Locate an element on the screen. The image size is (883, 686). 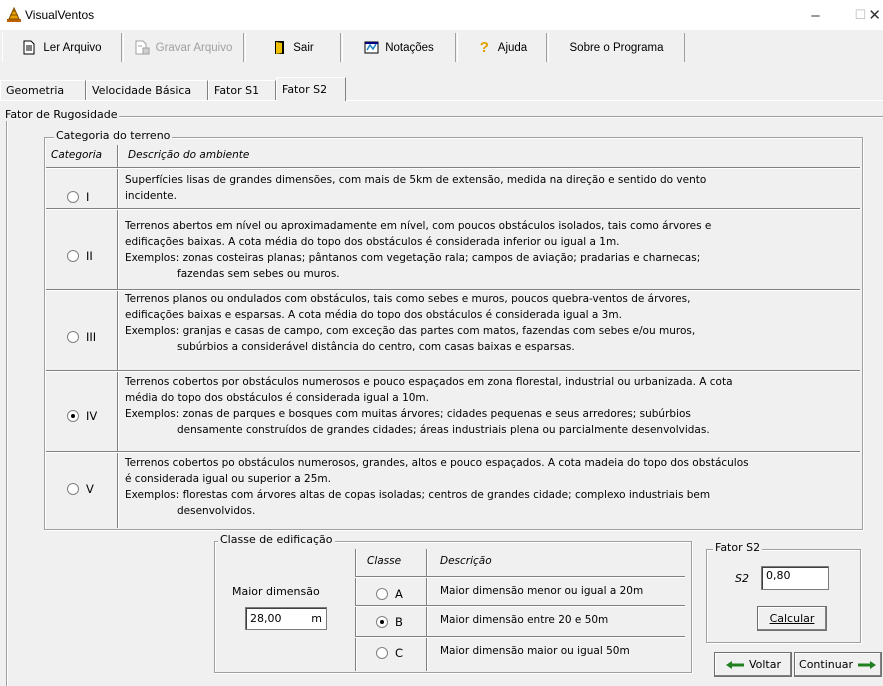
class-label: B is located at coordinates (399, 622).